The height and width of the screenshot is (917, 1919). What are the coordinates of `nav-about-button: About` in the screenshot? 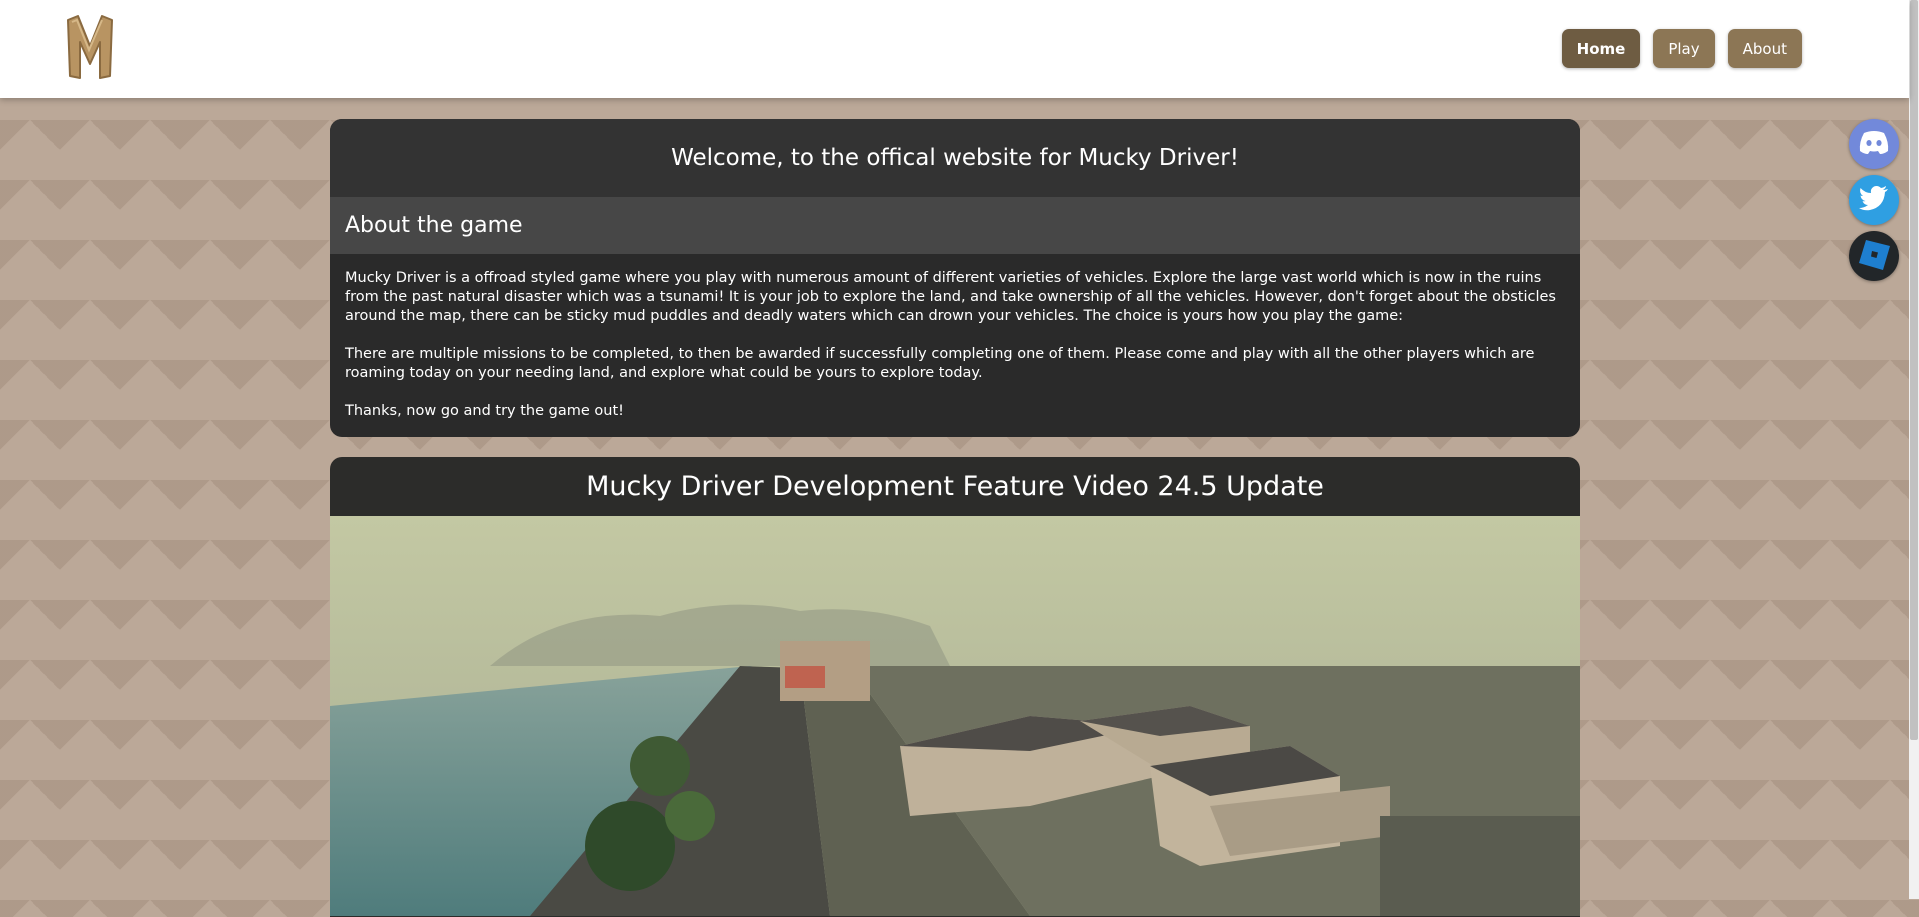 It's located at (1764, 48).